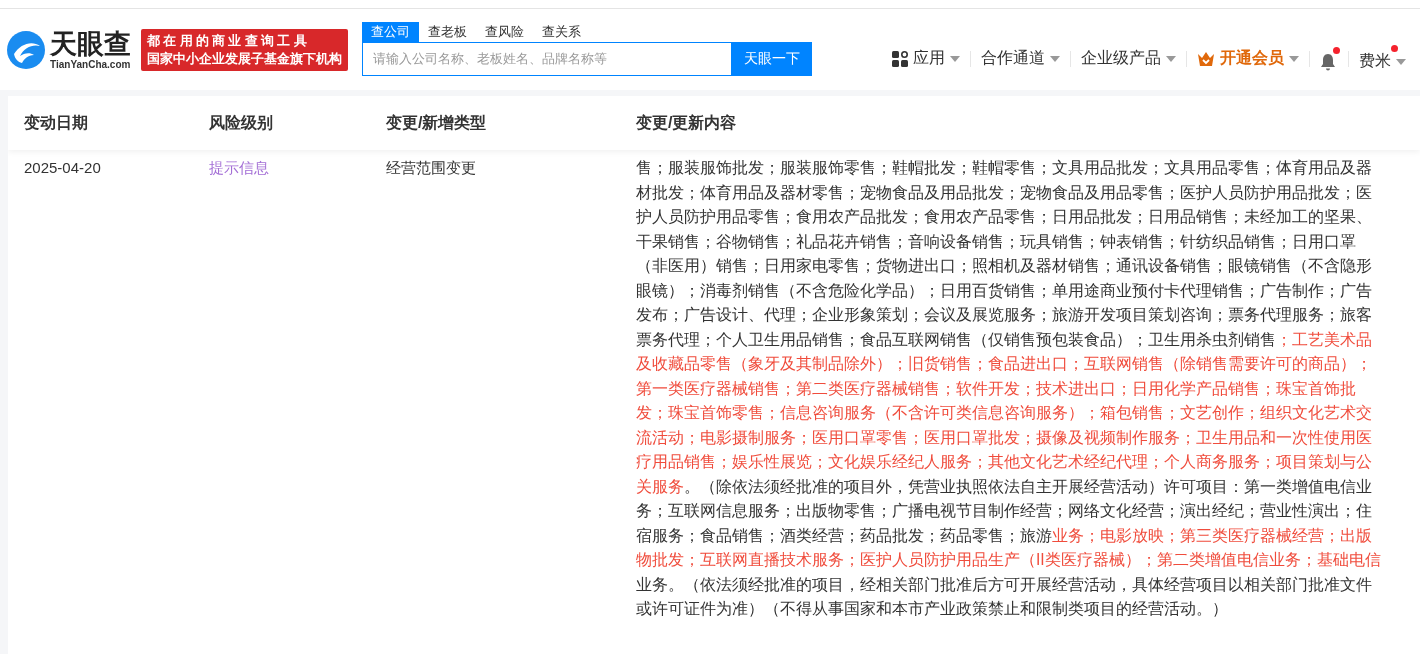 The image size is (1420, 654). Describe the element at coordinates (244, 58) in the screenshot. I see `slogan-text: 国家中小企业发展子基金旗下机构` at that location.